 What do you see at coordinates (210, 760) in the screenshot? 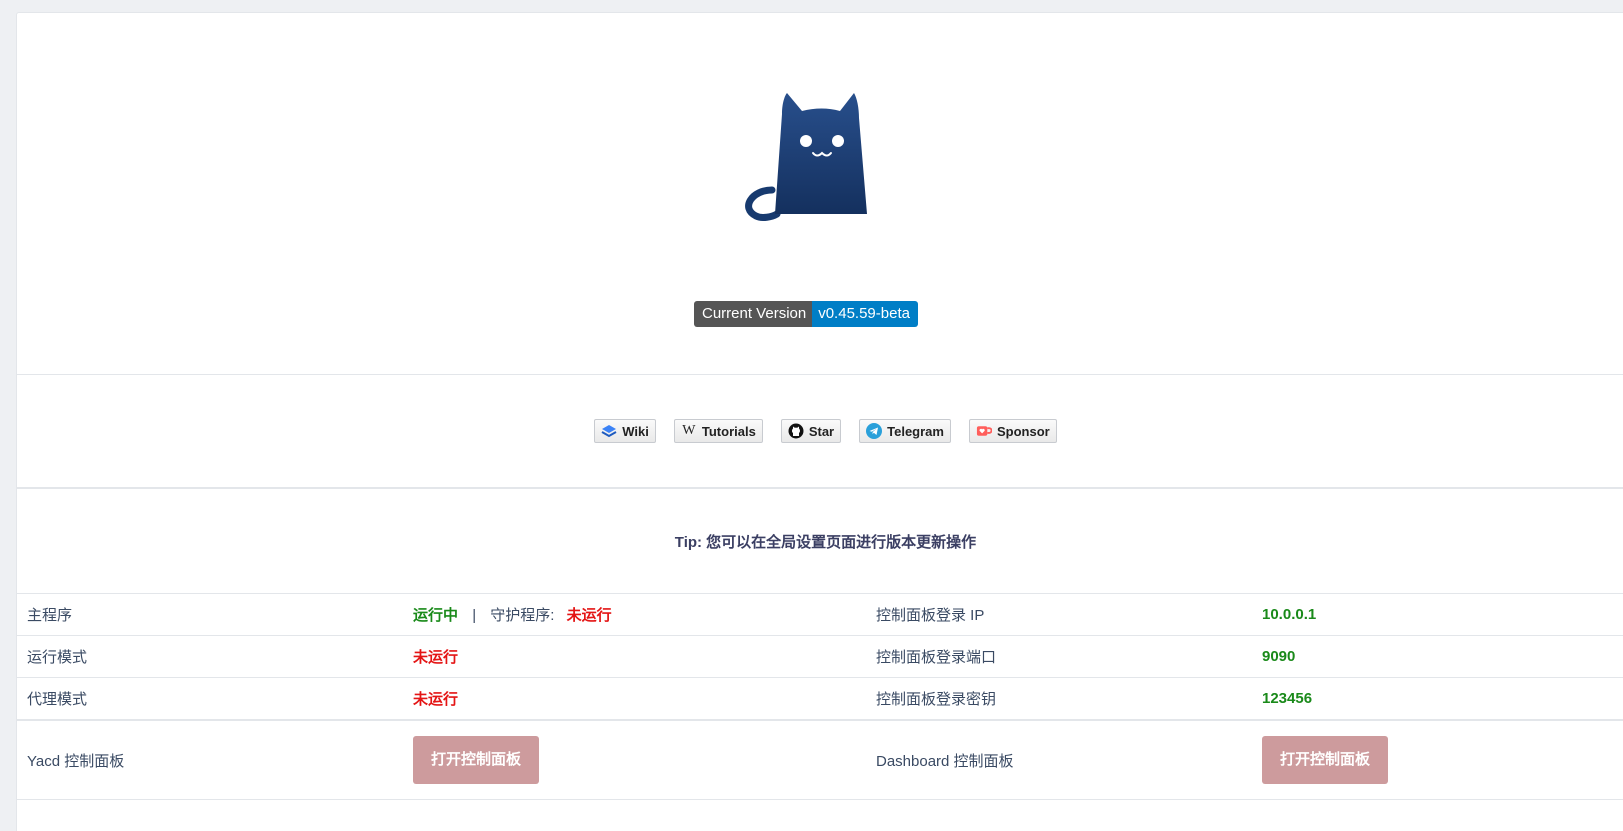
I see `yacd-panel-label: Yacd 控制面板` at bounding box center [210, 760].